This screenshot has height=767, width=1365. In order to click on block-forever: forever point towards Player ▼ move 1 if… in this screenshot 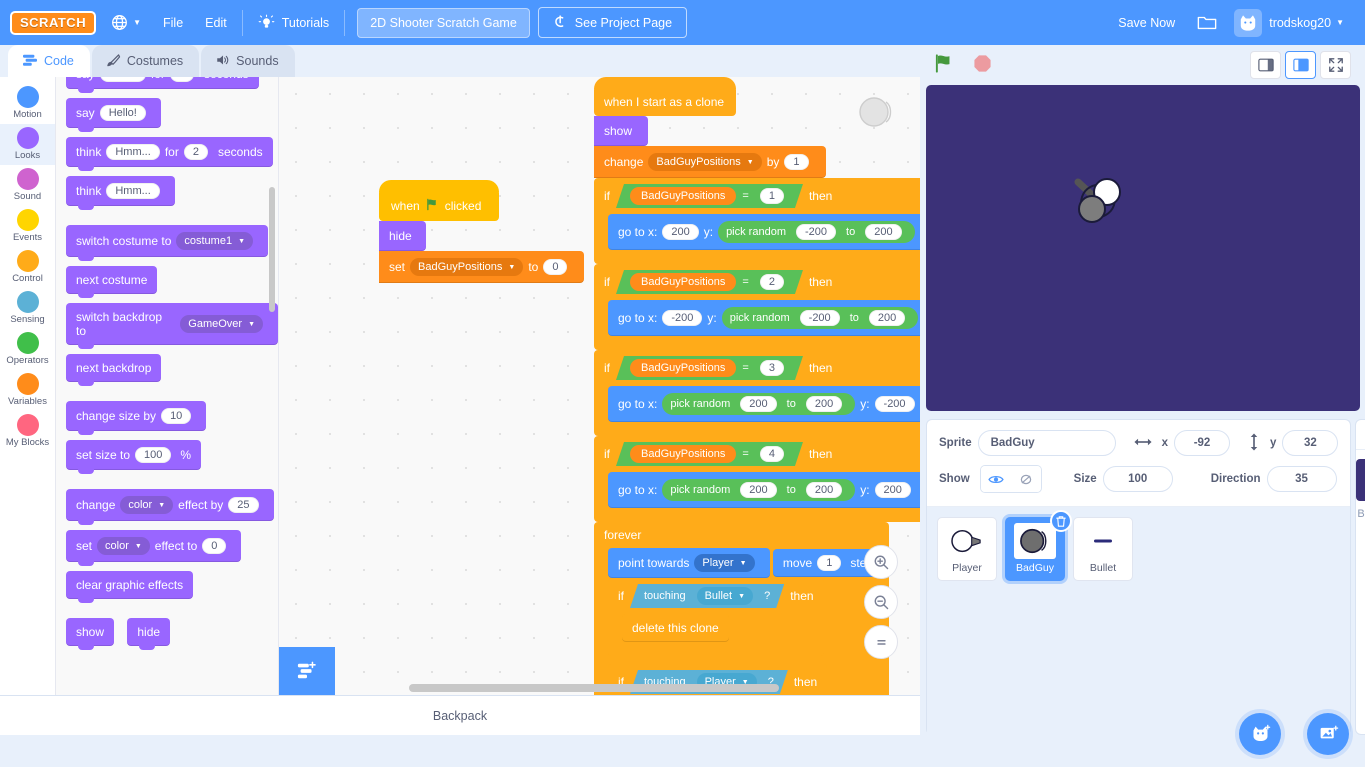, I will do `click(741, 608)`.